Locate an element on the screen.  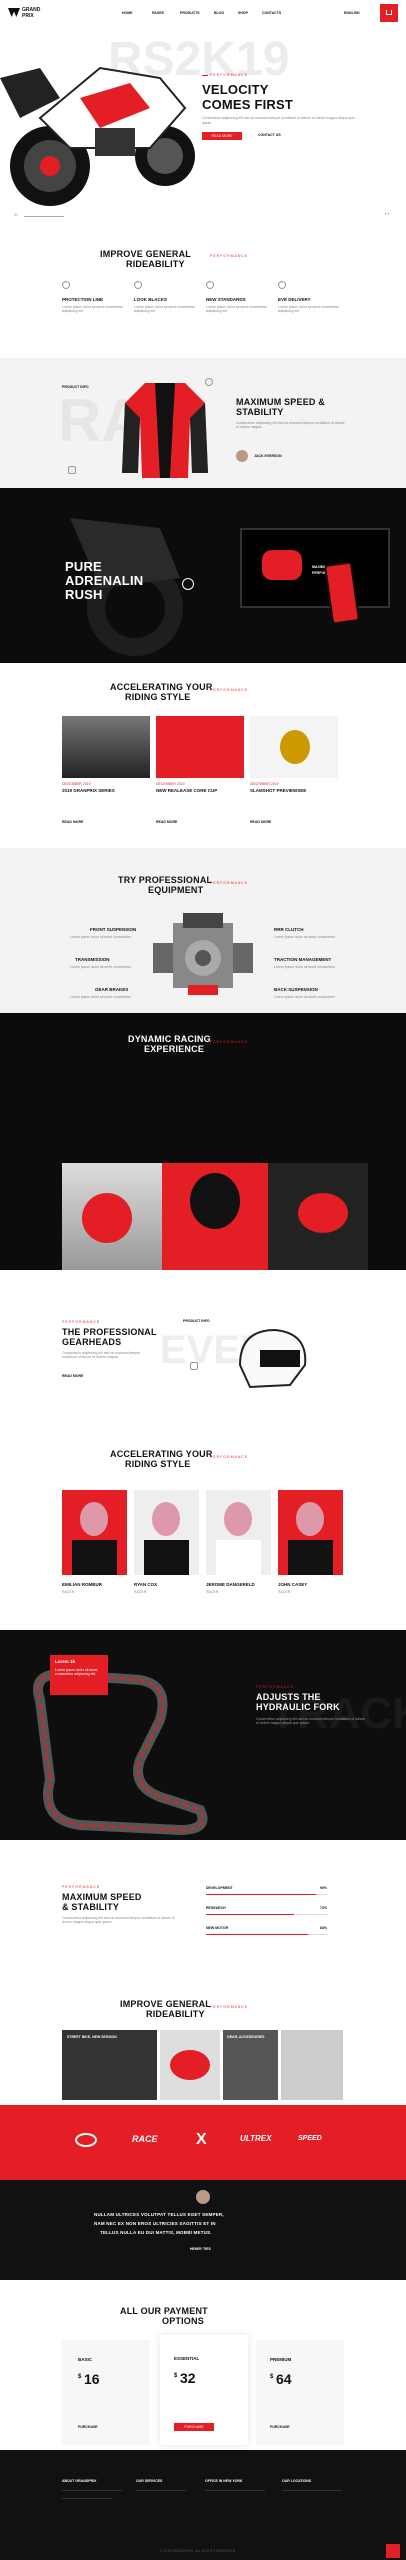
plan-name: ESSENTIAL is located at coordinates (187, 2358).